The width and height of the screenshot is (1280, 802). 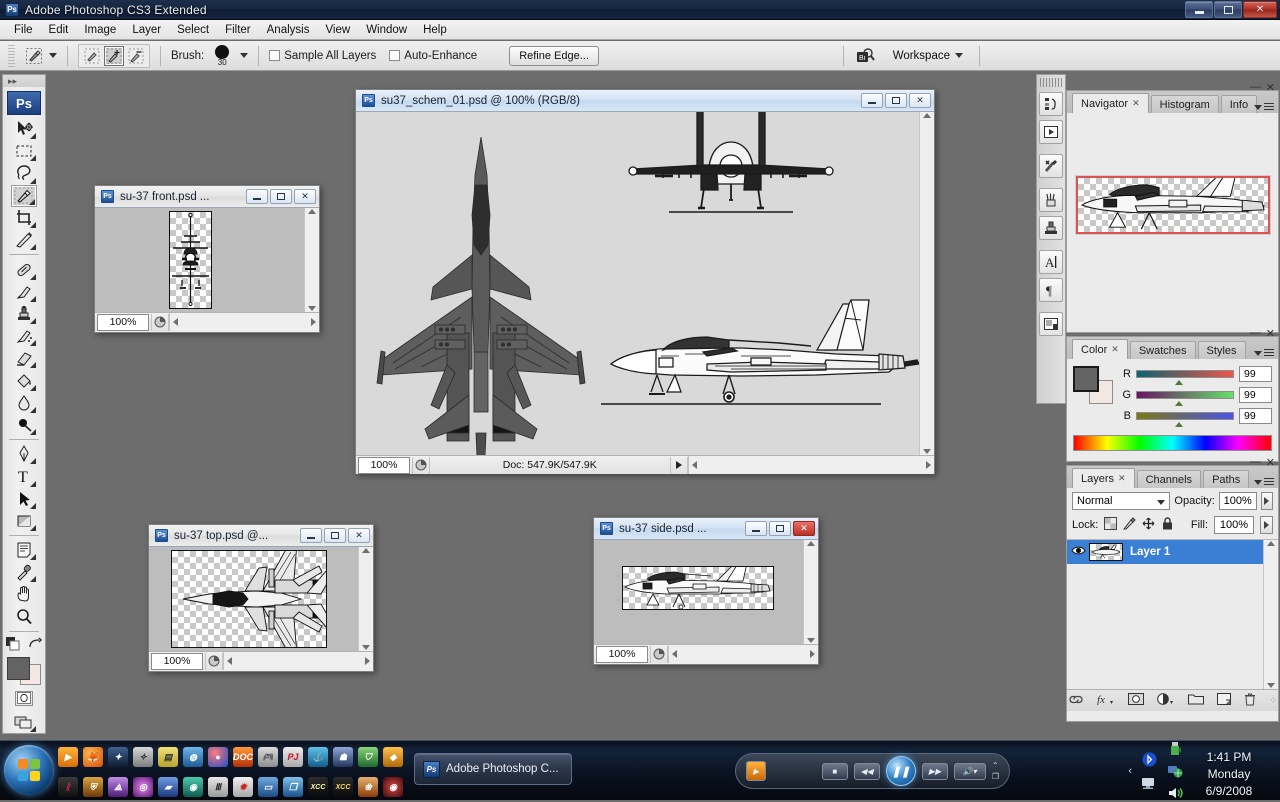 What do you see at coordinates (193, 757) in the screenshot?
I see `app6-icon: ◍` at bounding box center [193, 757].